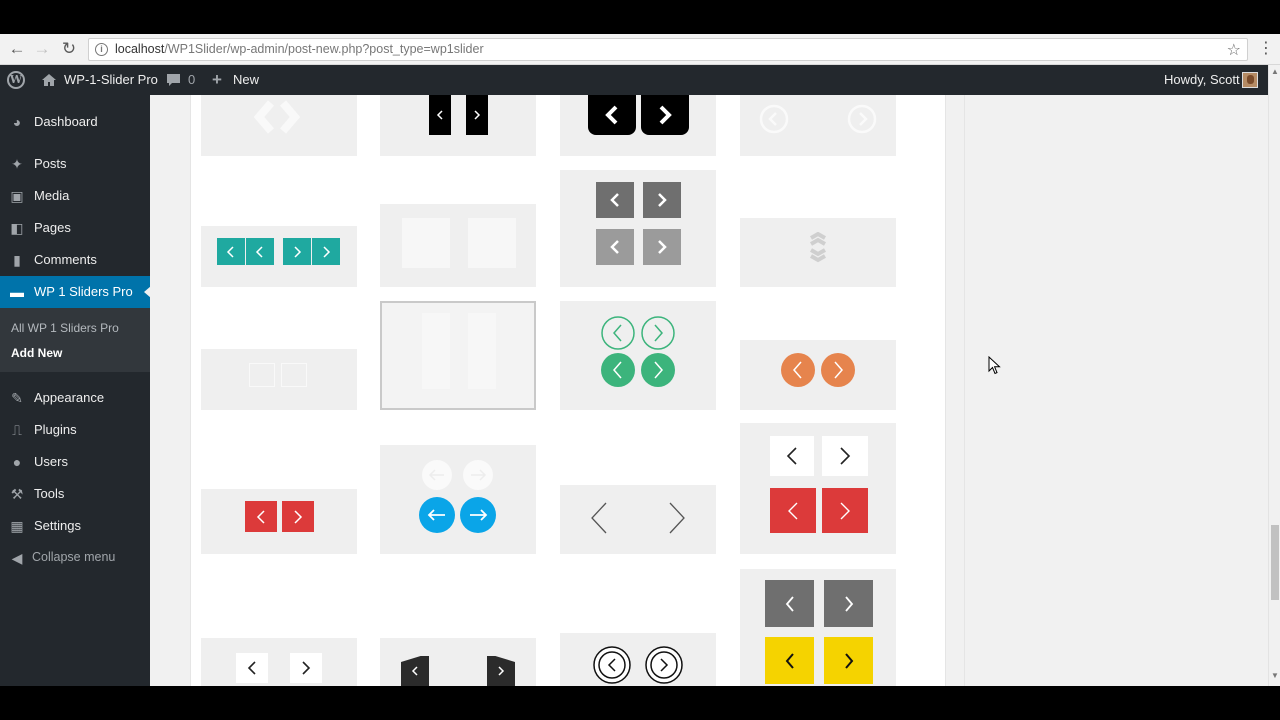 Image resolution: width=1280 pixels, height=720 pixels. Describe the element at coordinates (964, 390) in the screenshot. I see `sidebar-column-divider` at that location.